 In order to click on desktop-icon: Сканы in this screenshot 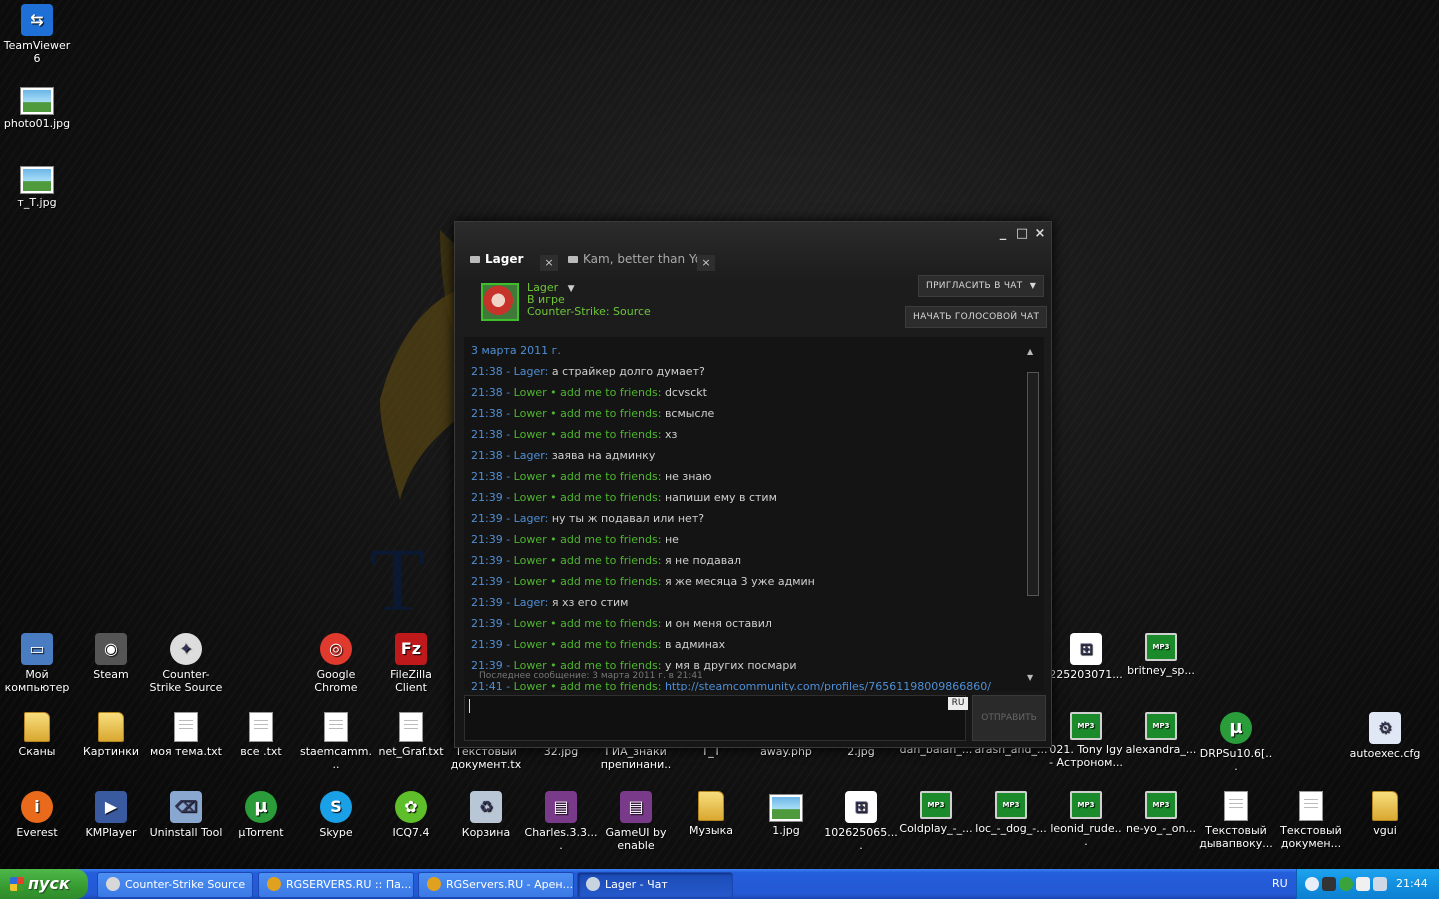, I will do `click(37, 735)`.